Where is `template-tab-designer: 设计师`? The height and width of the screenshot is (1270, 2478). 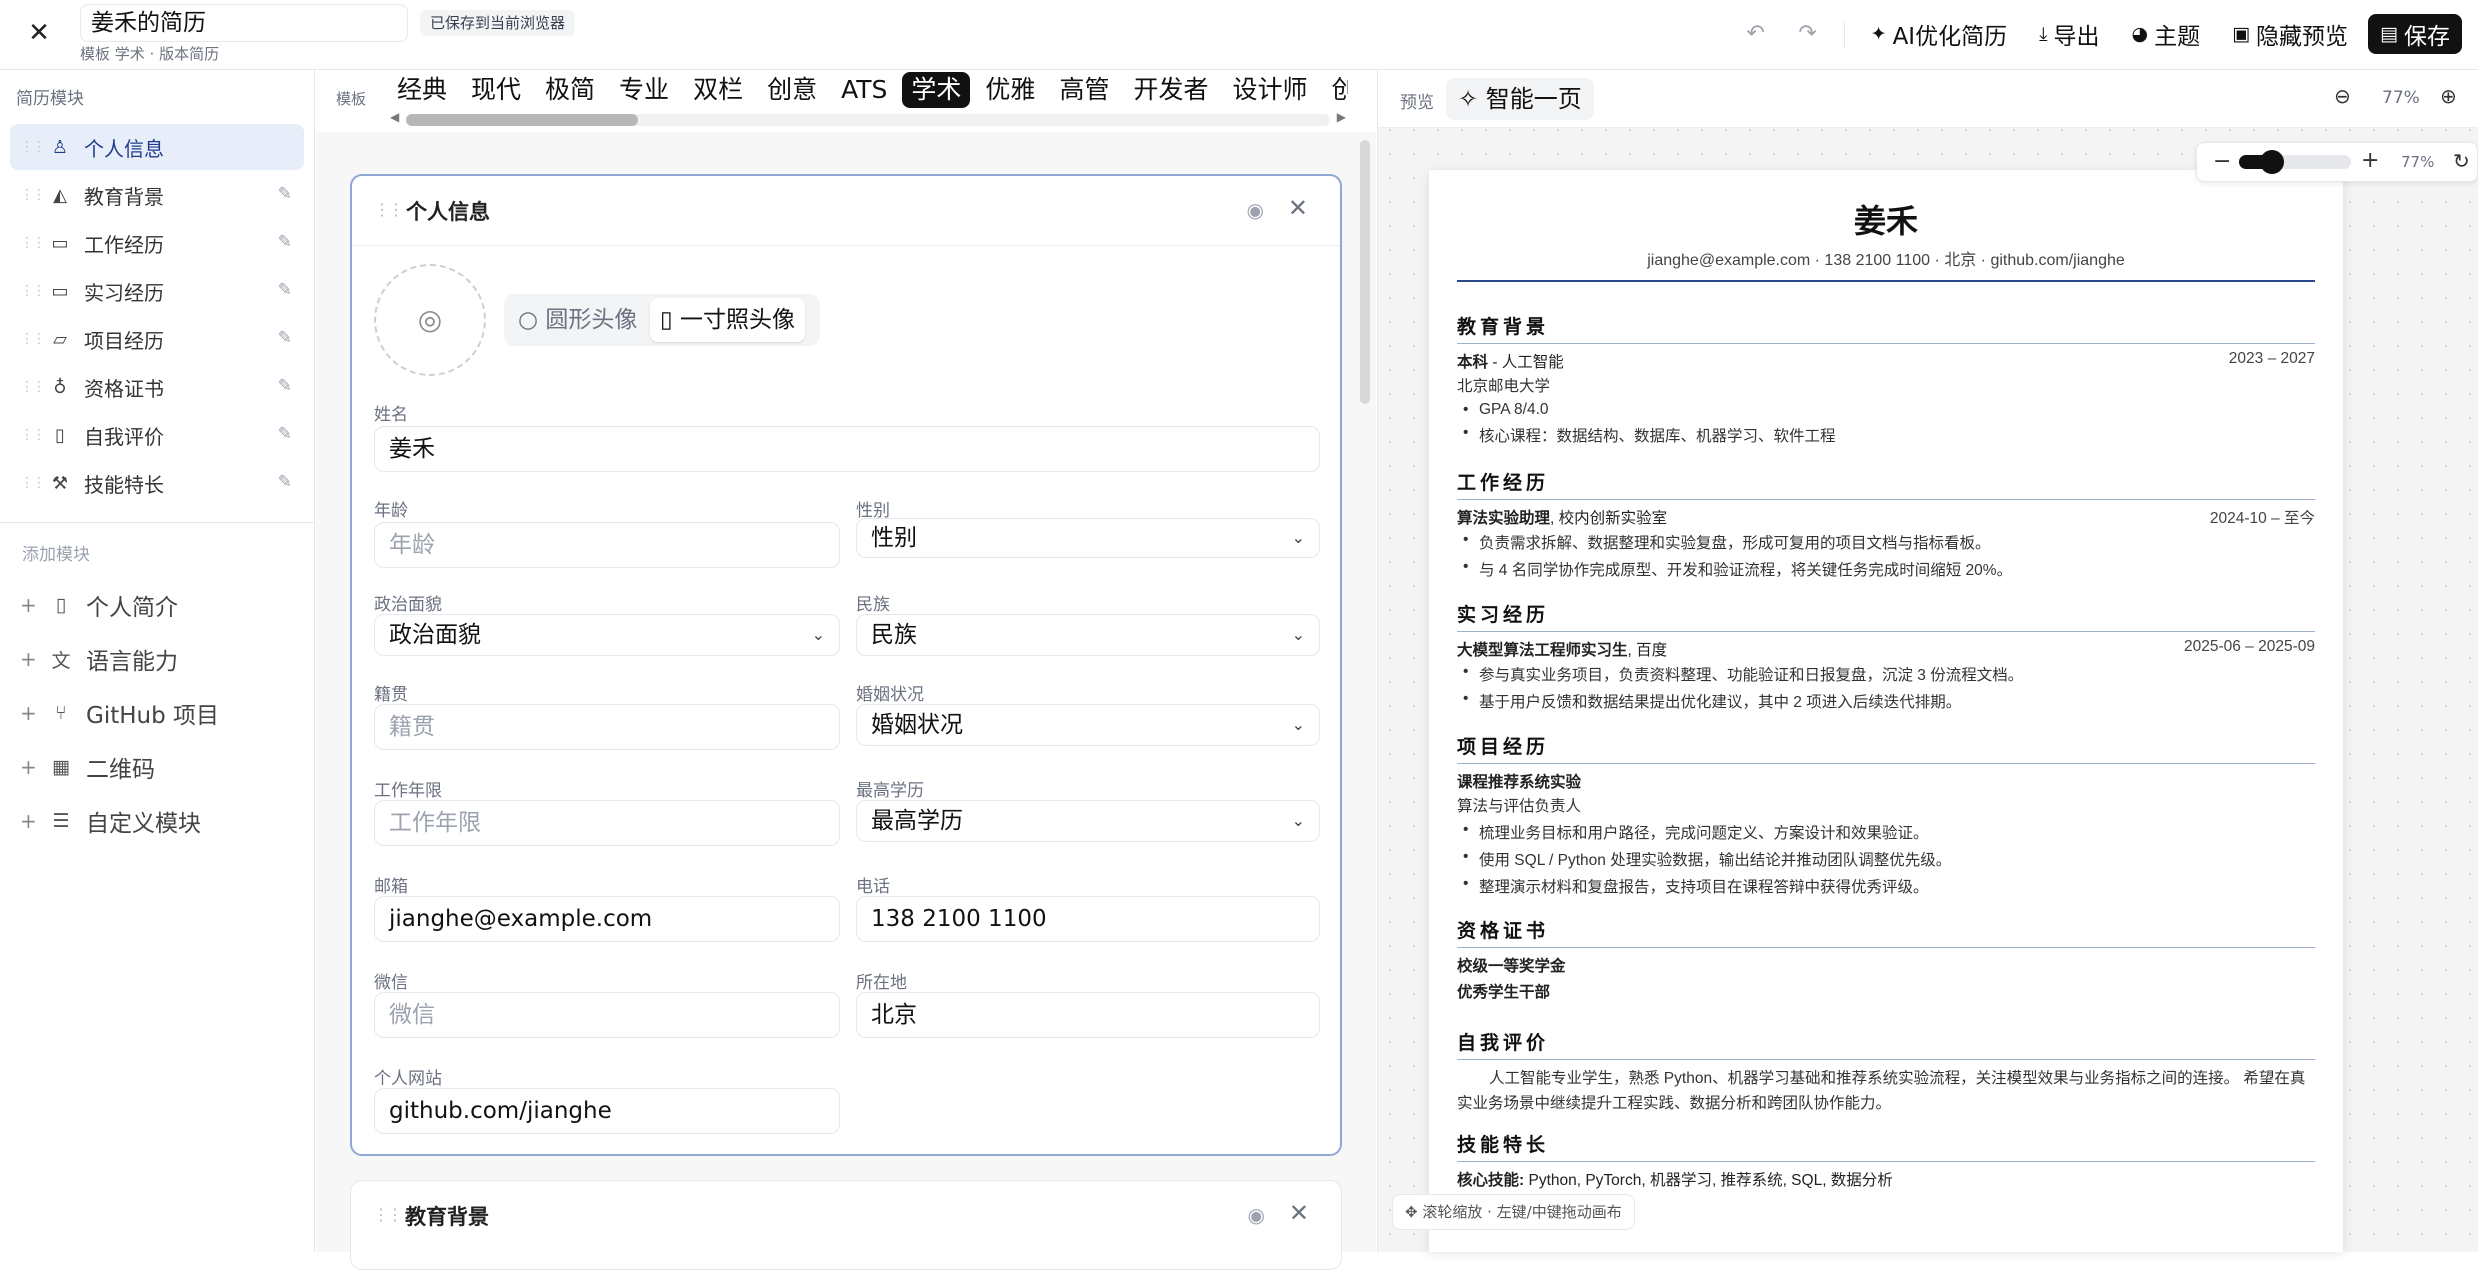 template-tab-designer: 设计师 is located at coordinates (1269, 90).